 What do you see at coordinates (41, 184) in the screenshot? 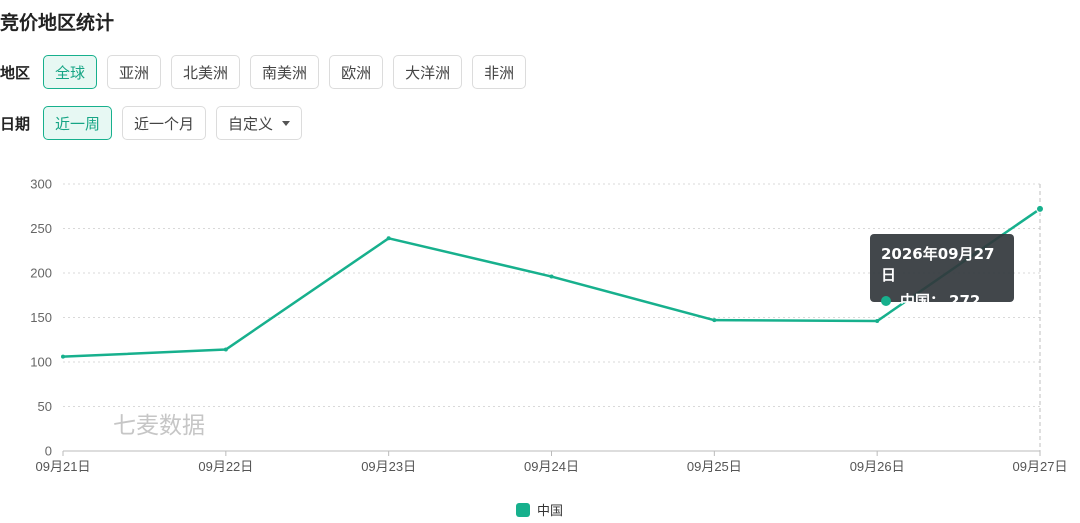
I see `y-tick-label: 300` at bounding box center [41, 184].